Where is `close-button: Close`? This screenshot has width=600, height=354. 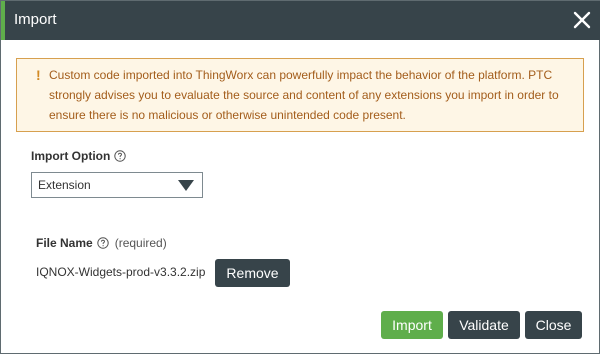 close-button: Close is located at coordinates (553, 325).